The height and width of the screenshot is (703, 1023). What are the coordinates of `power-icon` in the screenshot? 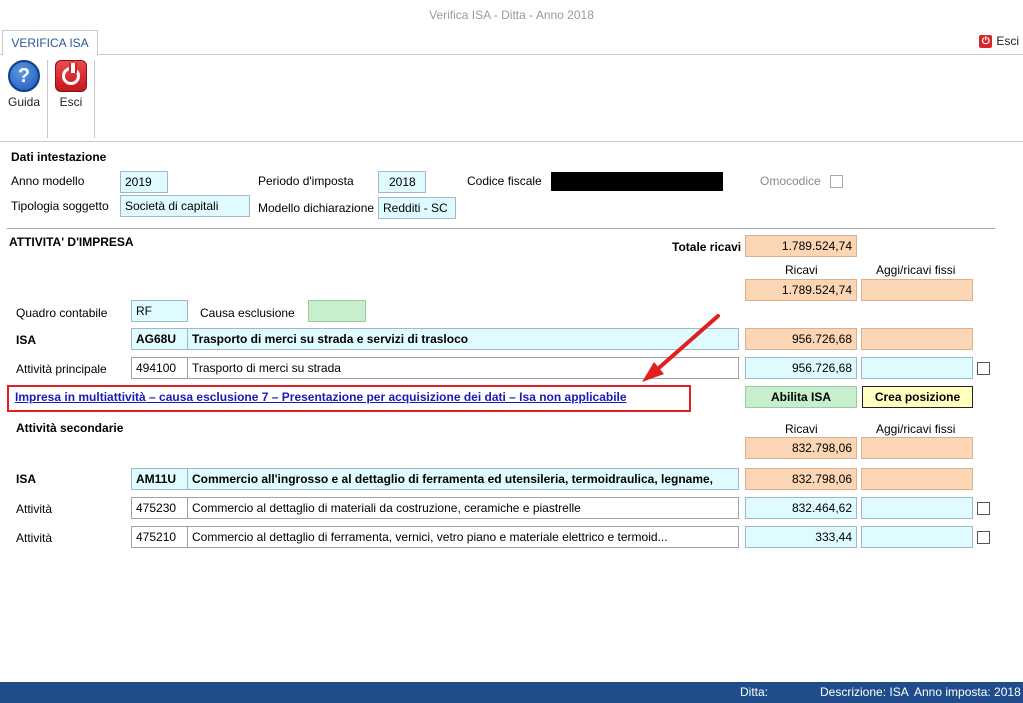 It's located at (71, 76).